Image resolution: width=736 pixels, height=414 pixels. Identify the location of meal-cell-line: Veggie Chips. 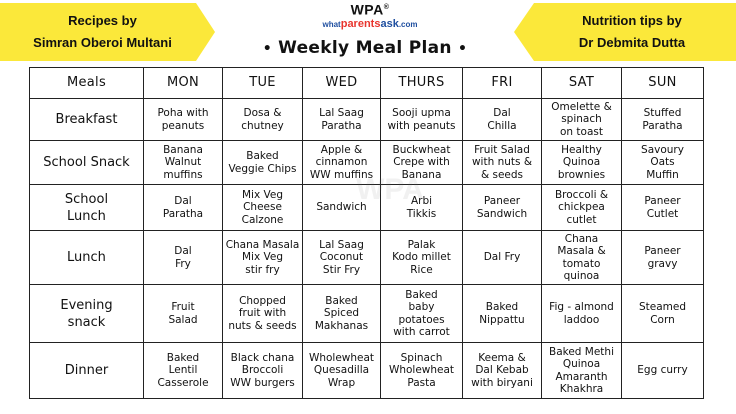
(262, 168).